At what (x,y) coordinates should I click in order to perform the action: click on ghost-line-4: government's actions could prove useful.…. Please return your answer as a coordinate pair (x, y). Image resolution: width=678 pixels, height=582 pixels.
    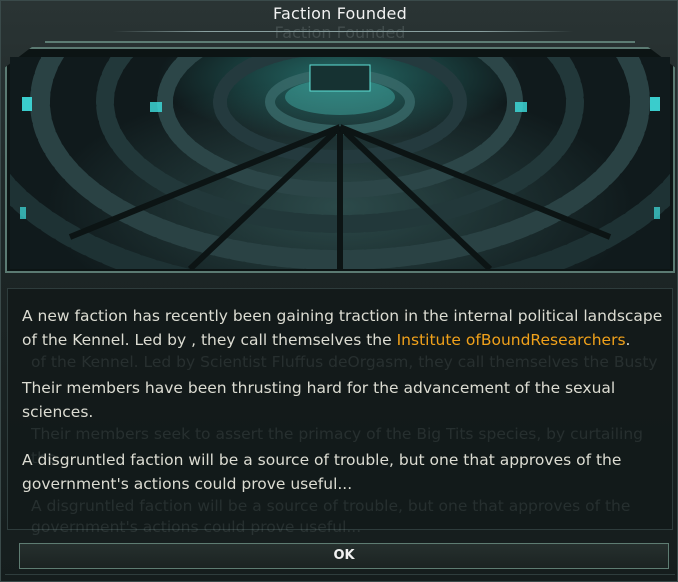
    Looking at the image, I should click on (196, 527).